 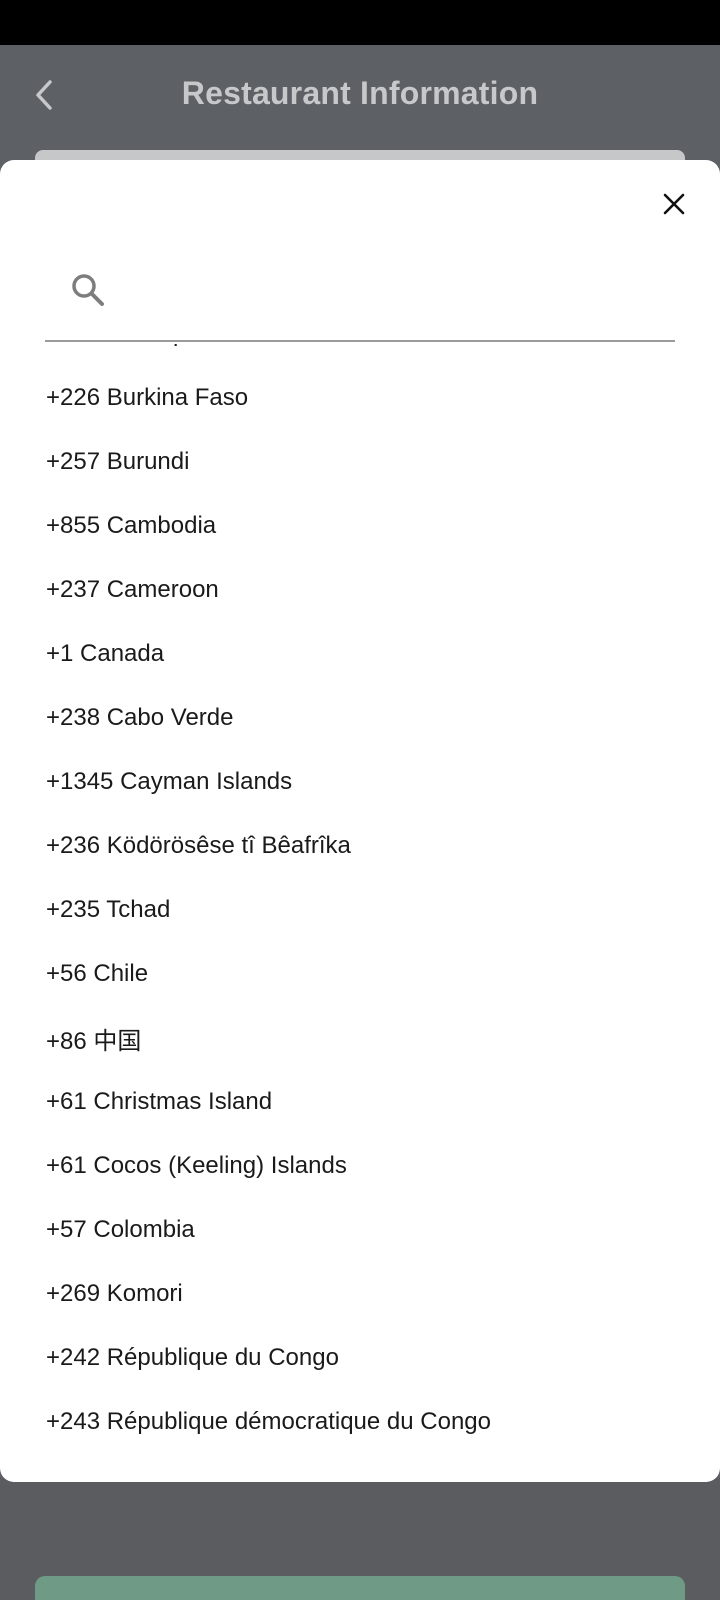 What do you see at coordinates (360, 1102) in the screenshot?
I see `country-list-item: +61 Christmas Island` at bounding box center [360, 1102].